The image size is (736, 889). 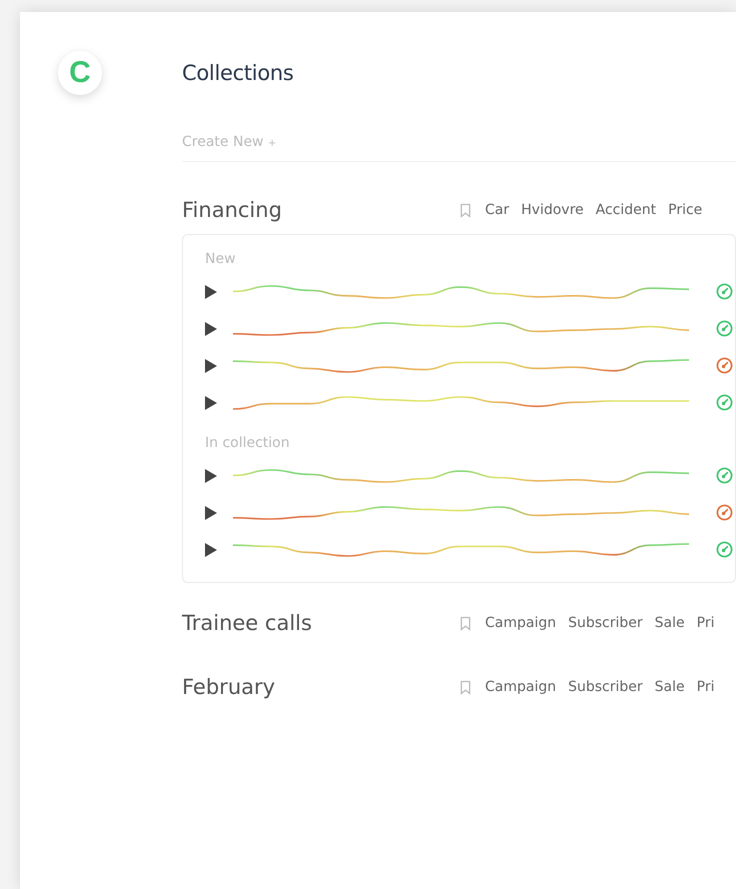 What do you see at coordinates (497, 210) in the screenshot?
I see `tag: Car` at bounding box center [497, 210].